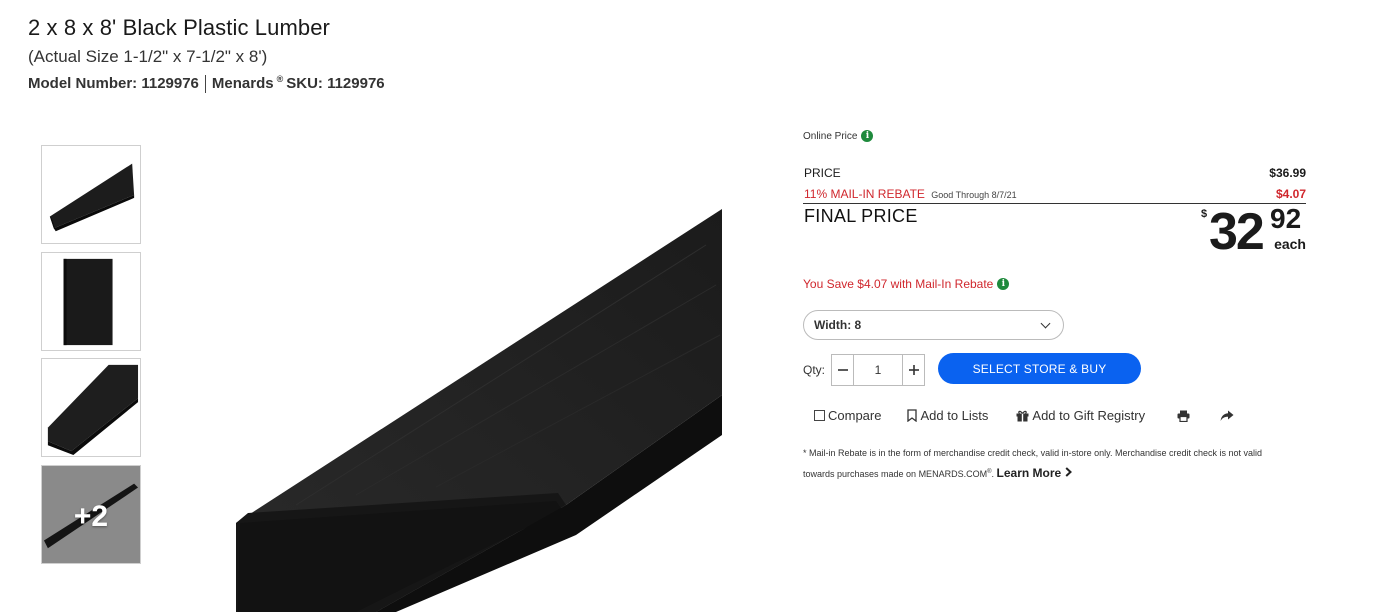 This screenshot has height=612, width=1389. Describe the element at coordinates (993, 474) in the screenshot. I see `footnote-period: .` at that location.